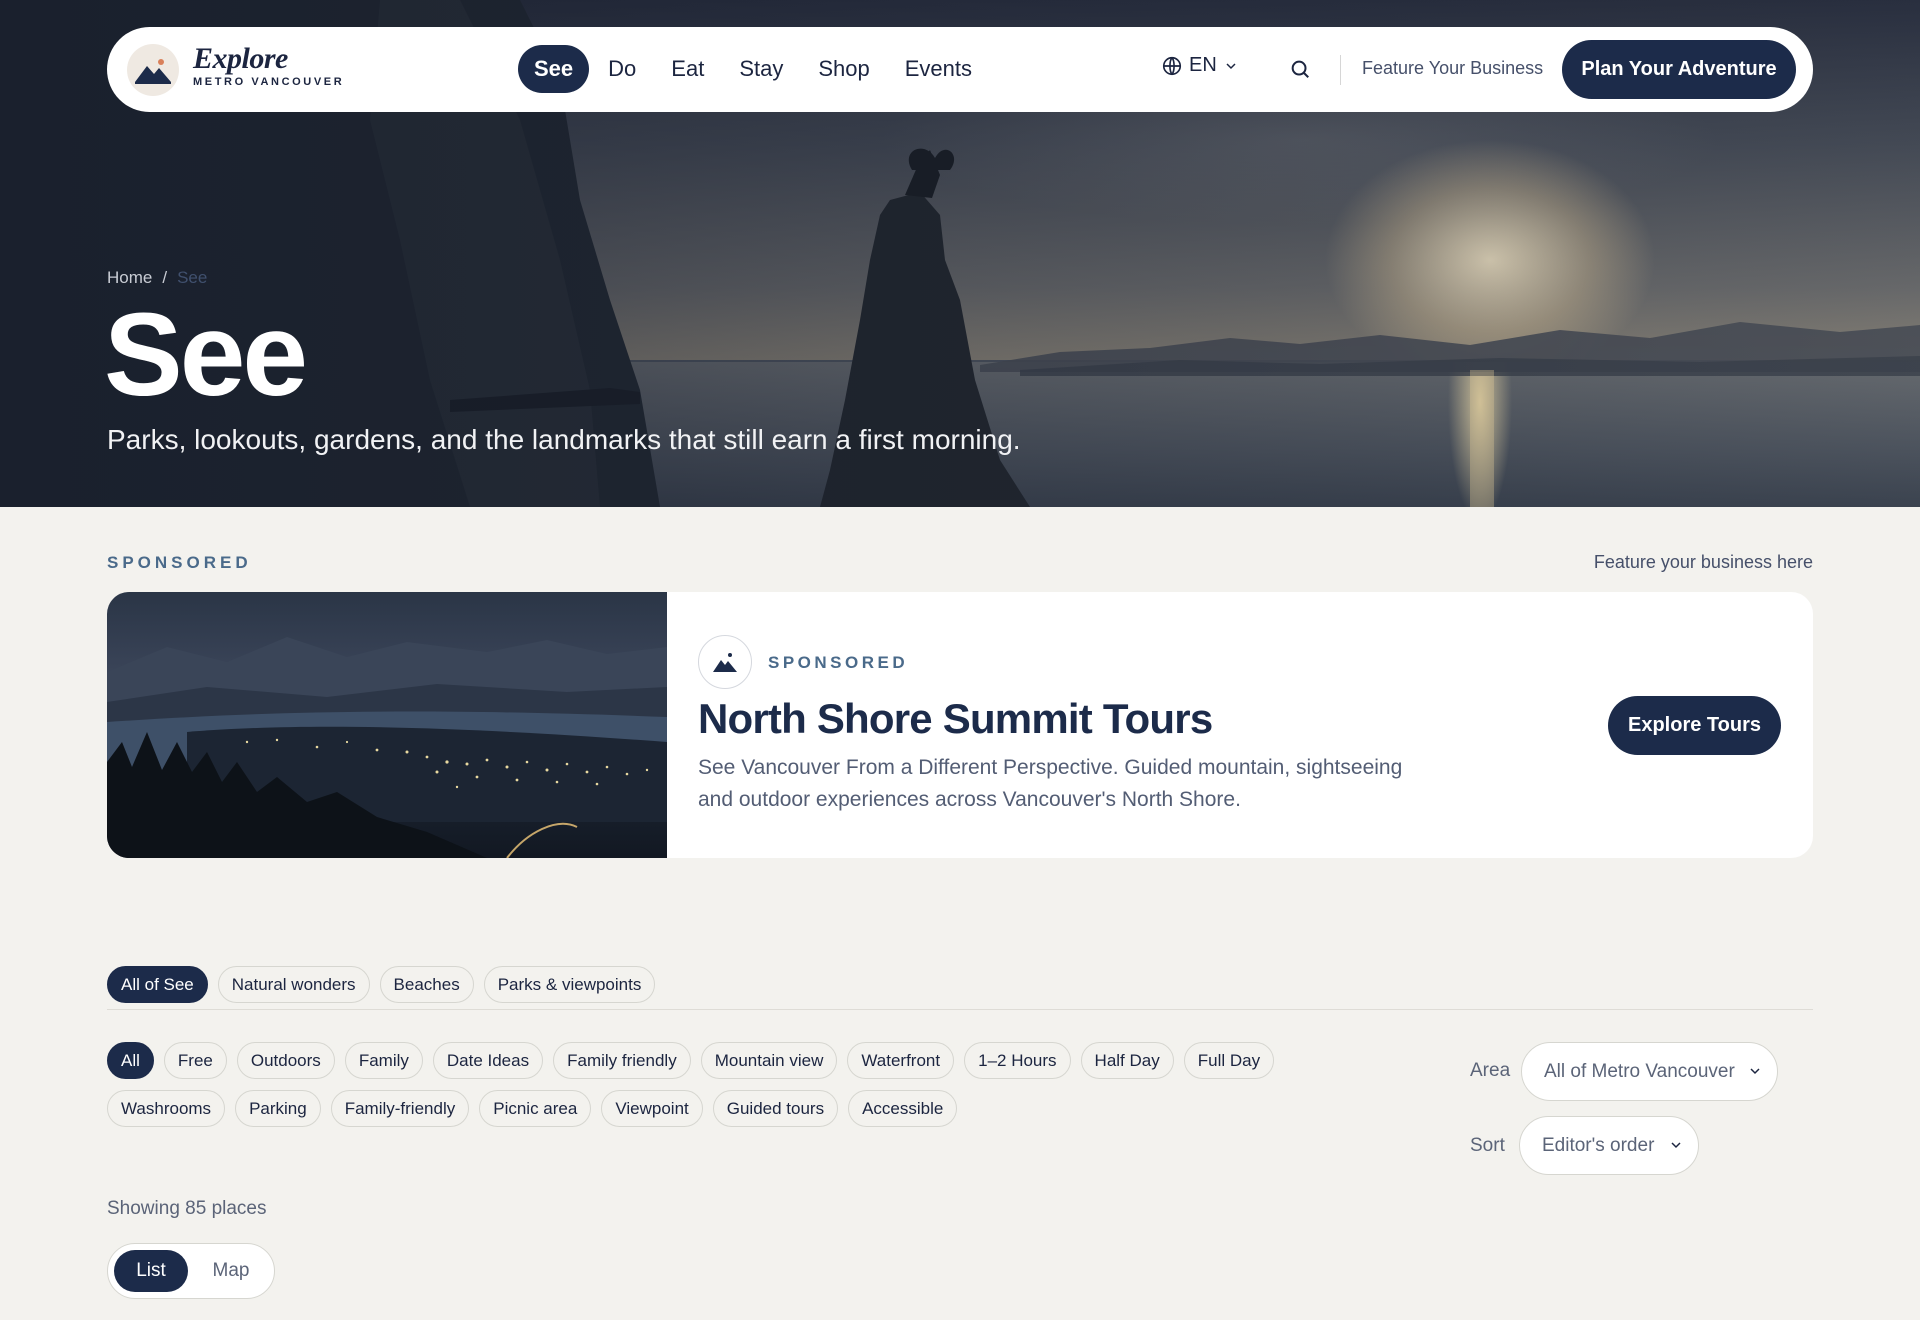  What do you see at coordinates (157, 984) in the screenshot?
I see `category-tab-all-of-see: All of See` at bounding box center [157, 984].